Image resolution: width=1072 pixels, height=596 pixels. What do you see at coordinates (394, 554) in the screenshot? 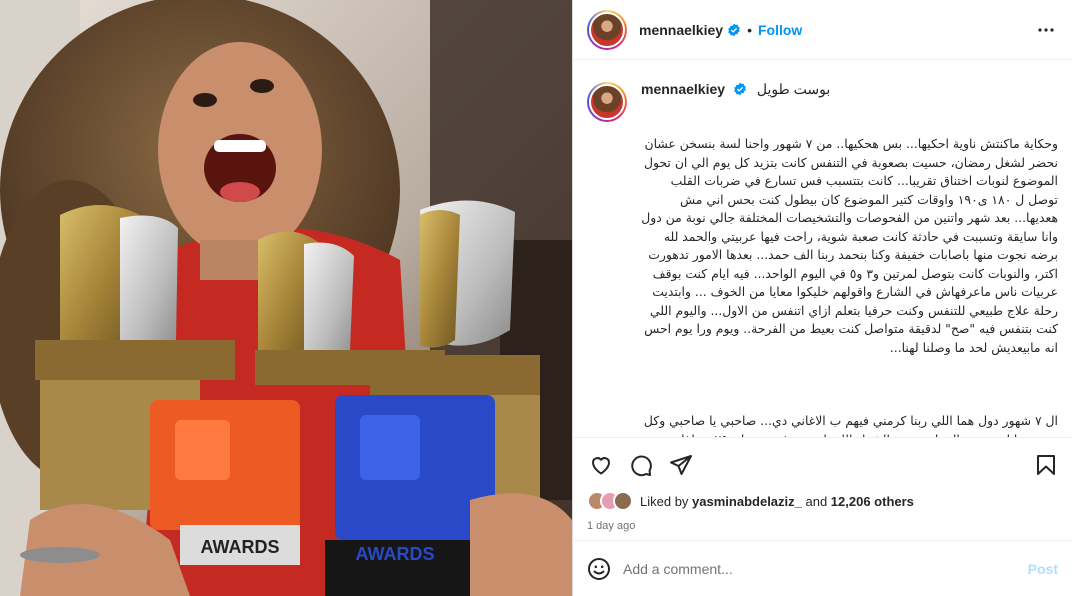
I see `award-right-label: AWARDS` at bounding box center [394, 554].